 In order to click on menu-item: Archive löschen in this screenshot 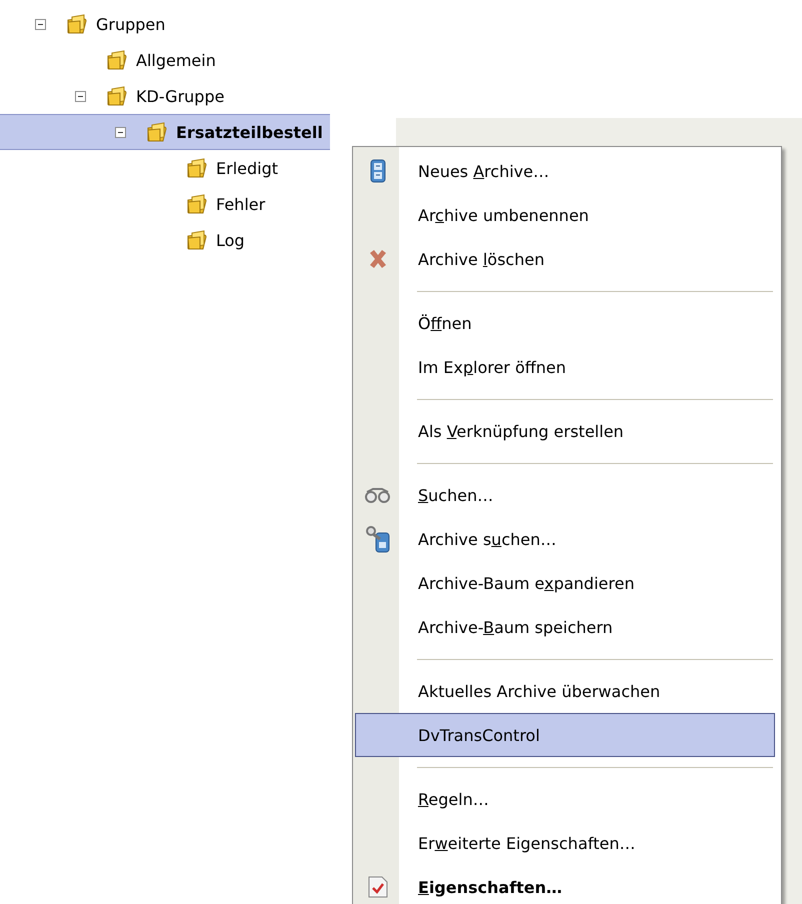, I will do `click(565, 259)`.